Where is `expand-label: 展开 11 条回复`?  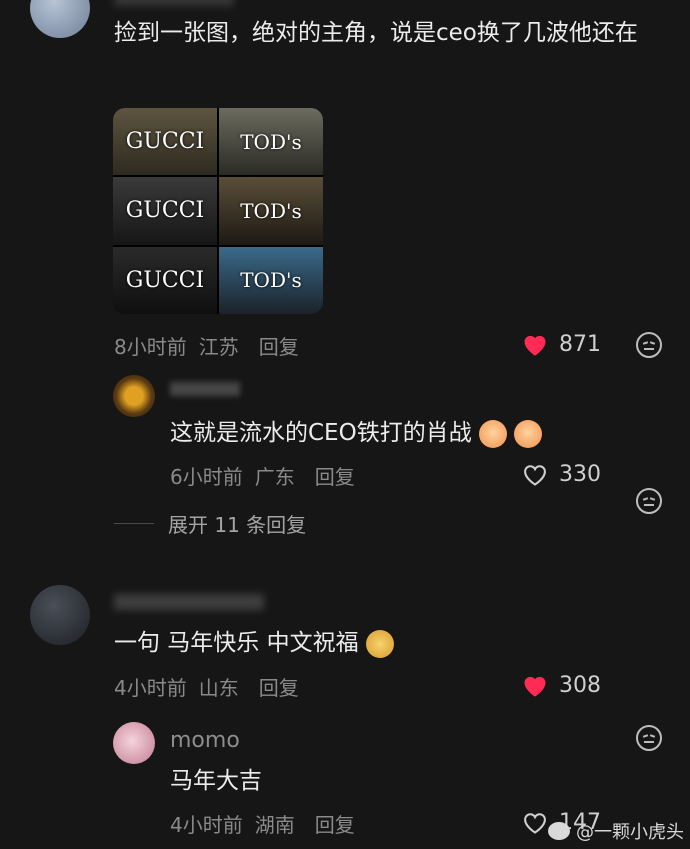
expand-label: 展开 11 条回复 is located at coordinates (237, 525).